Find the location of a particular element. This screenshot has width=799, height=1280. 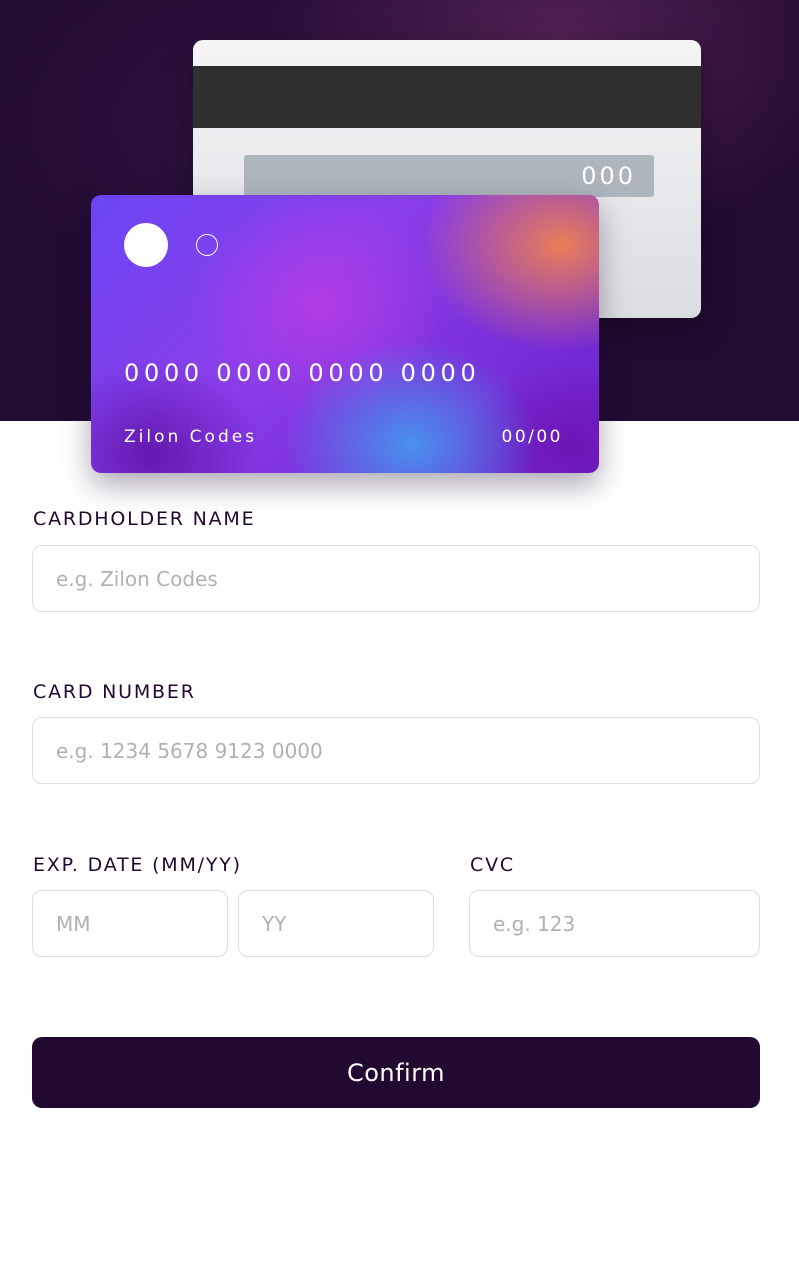

card-front-number: 0000 0000 0000 0000 is located at coordinates (302, 373).